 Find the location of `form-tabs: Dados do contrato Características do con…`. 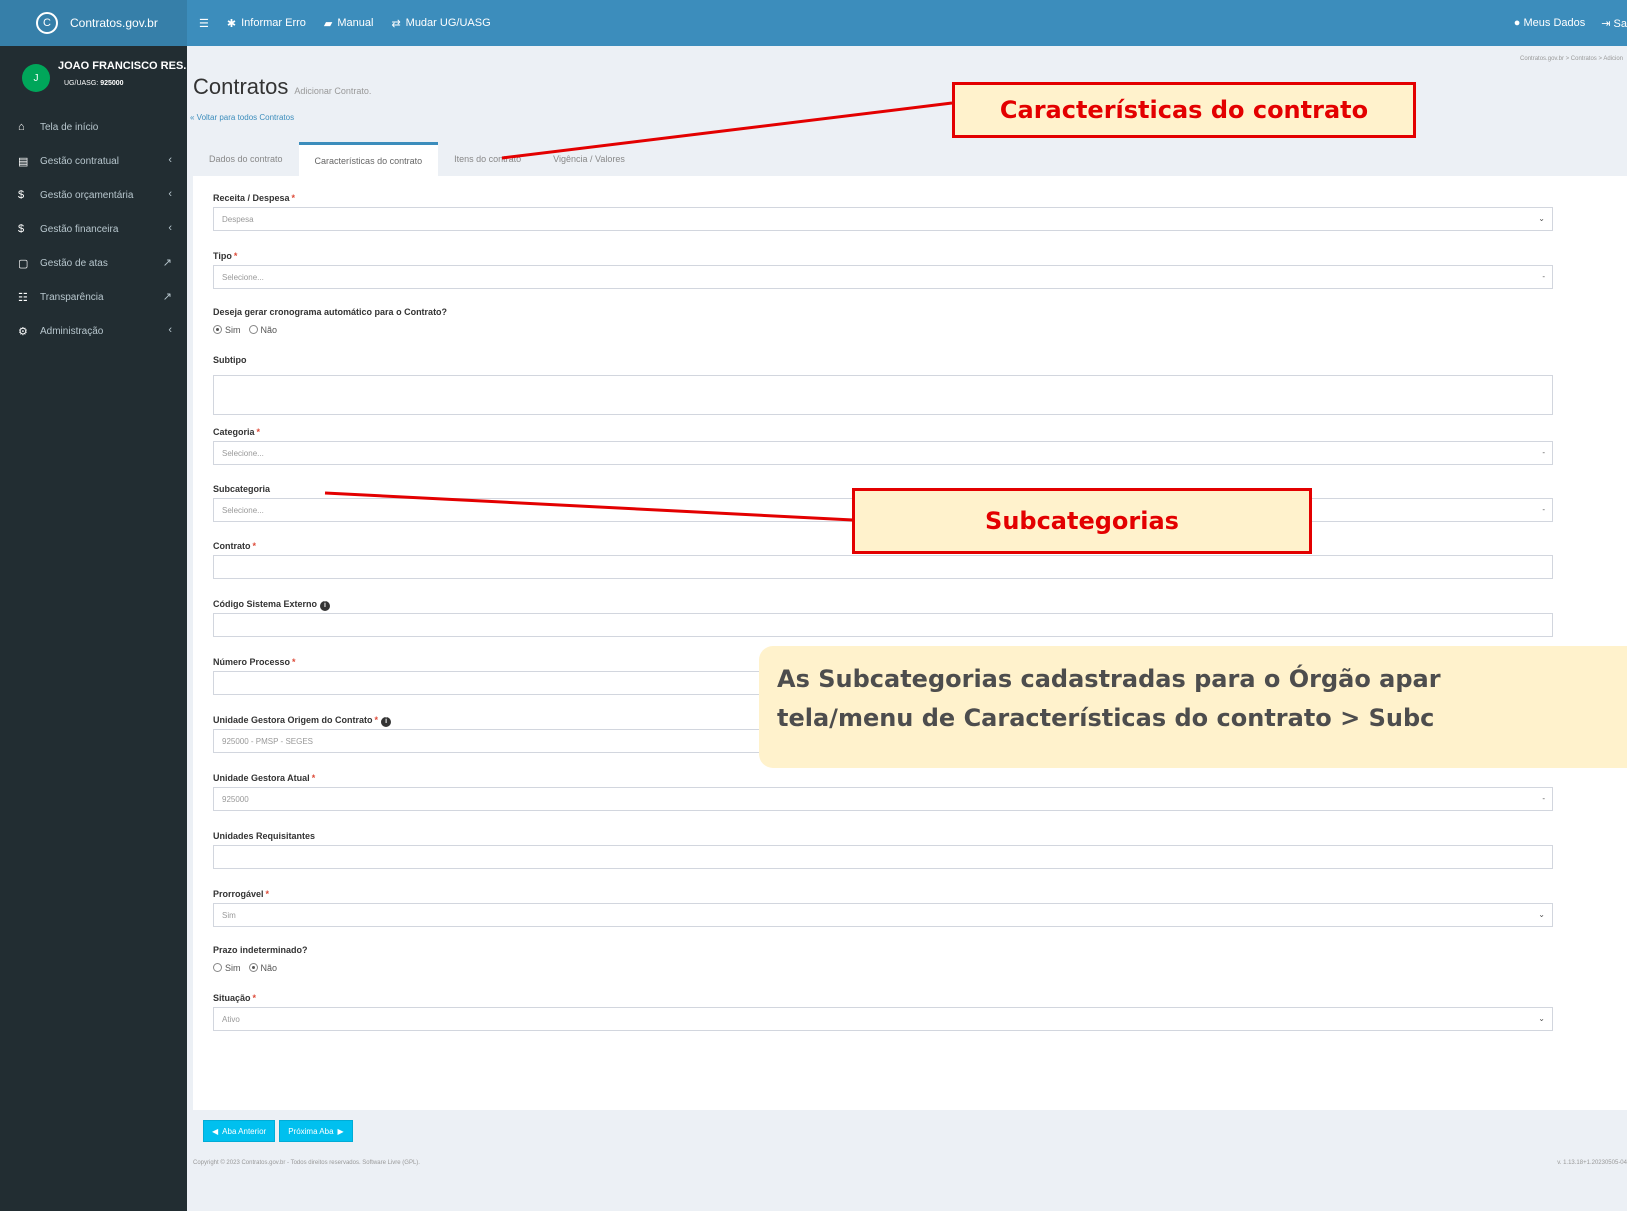

form-tabs: Dados do contrato Características do con… is located at coordinates (910, 159).